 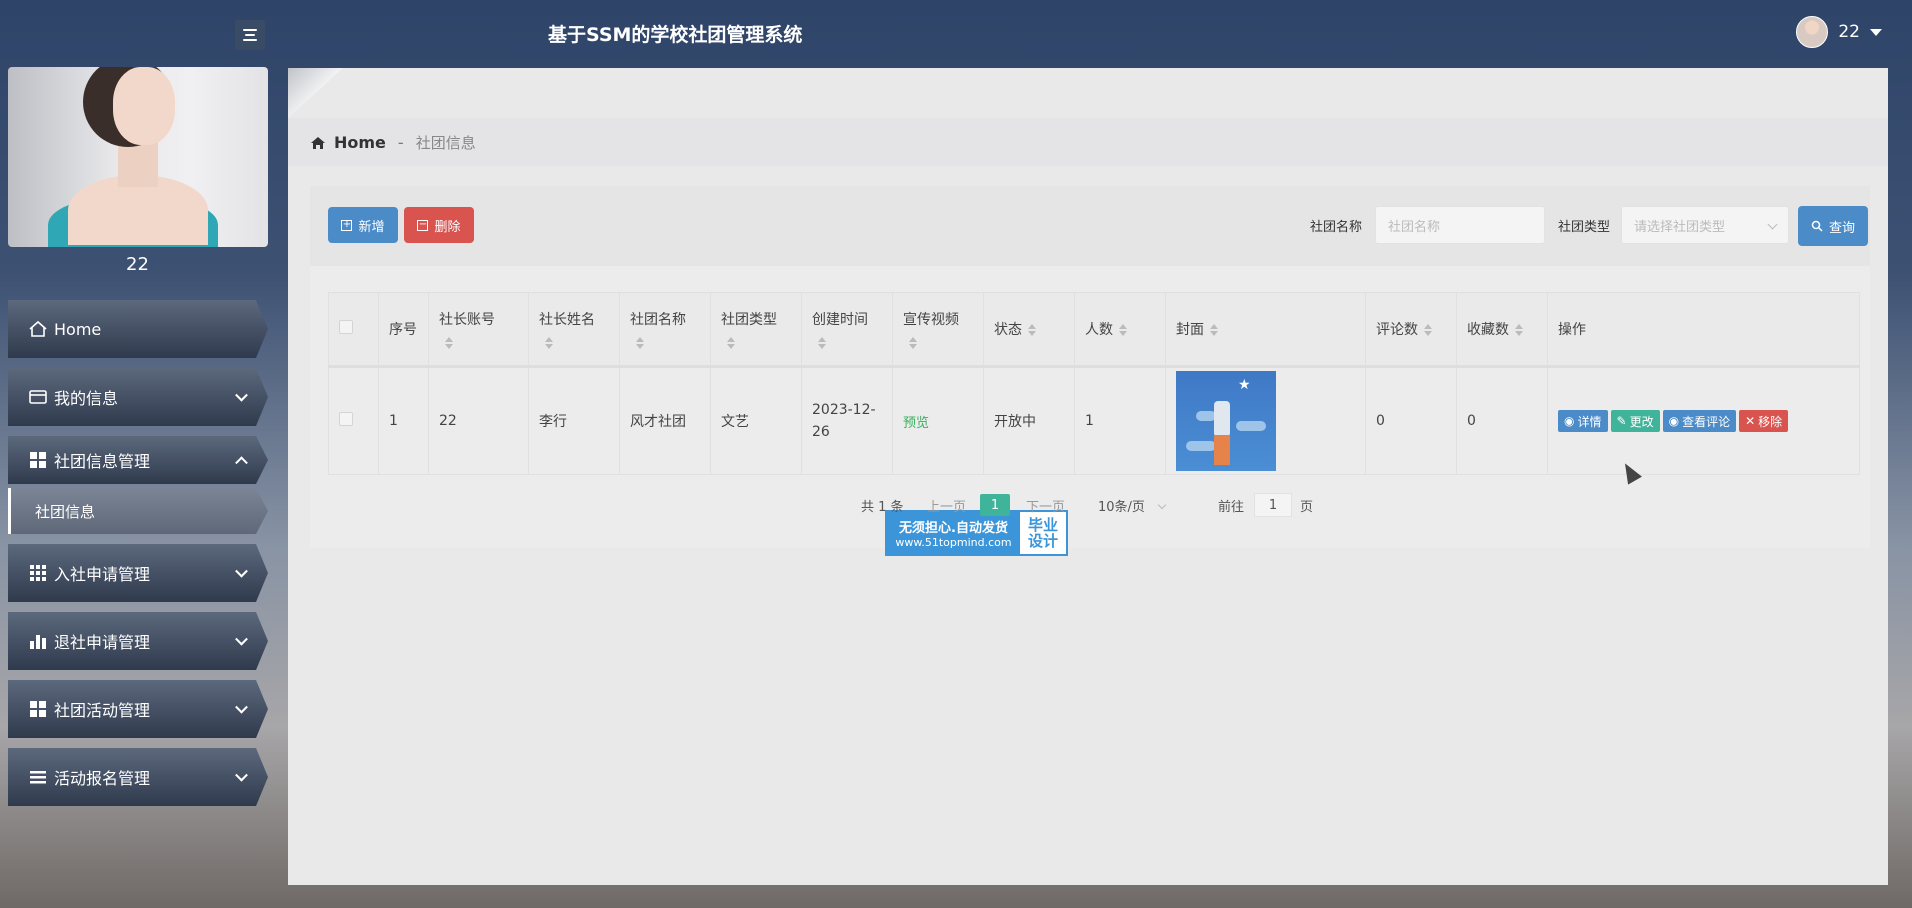 I want to click on sidebar-subitem-label: 社团信息, so click(x=65, y=511).